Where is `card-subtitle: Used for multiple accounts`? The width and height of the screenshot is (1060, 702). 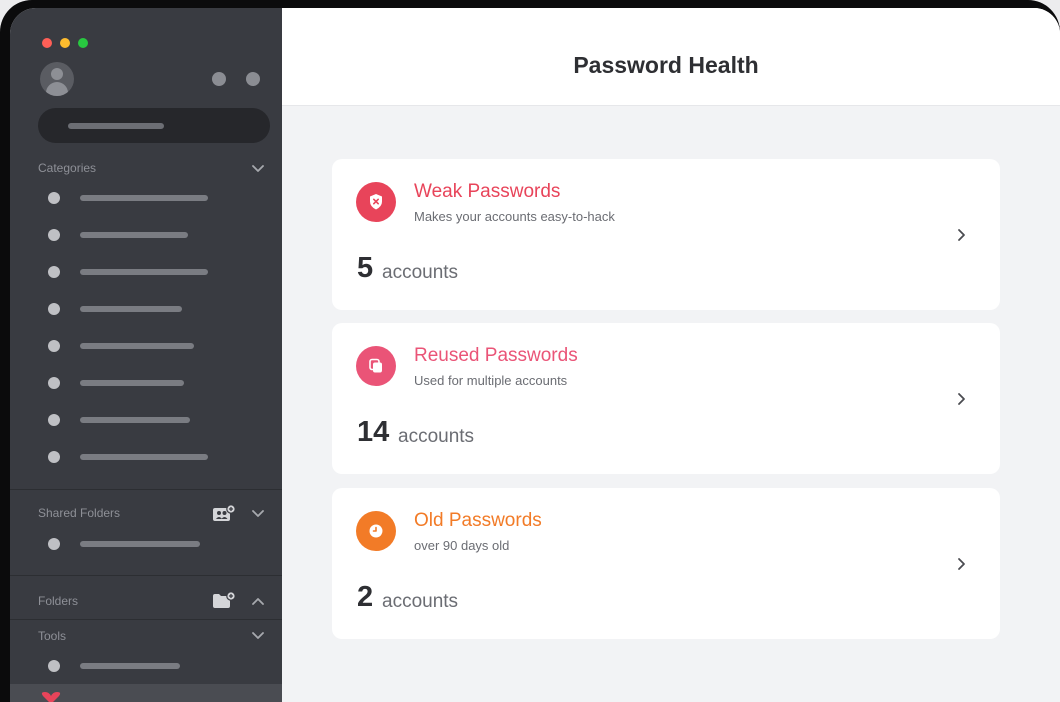 card-subtitle: Used for multiple accounts is located at coordinates (491, 380).